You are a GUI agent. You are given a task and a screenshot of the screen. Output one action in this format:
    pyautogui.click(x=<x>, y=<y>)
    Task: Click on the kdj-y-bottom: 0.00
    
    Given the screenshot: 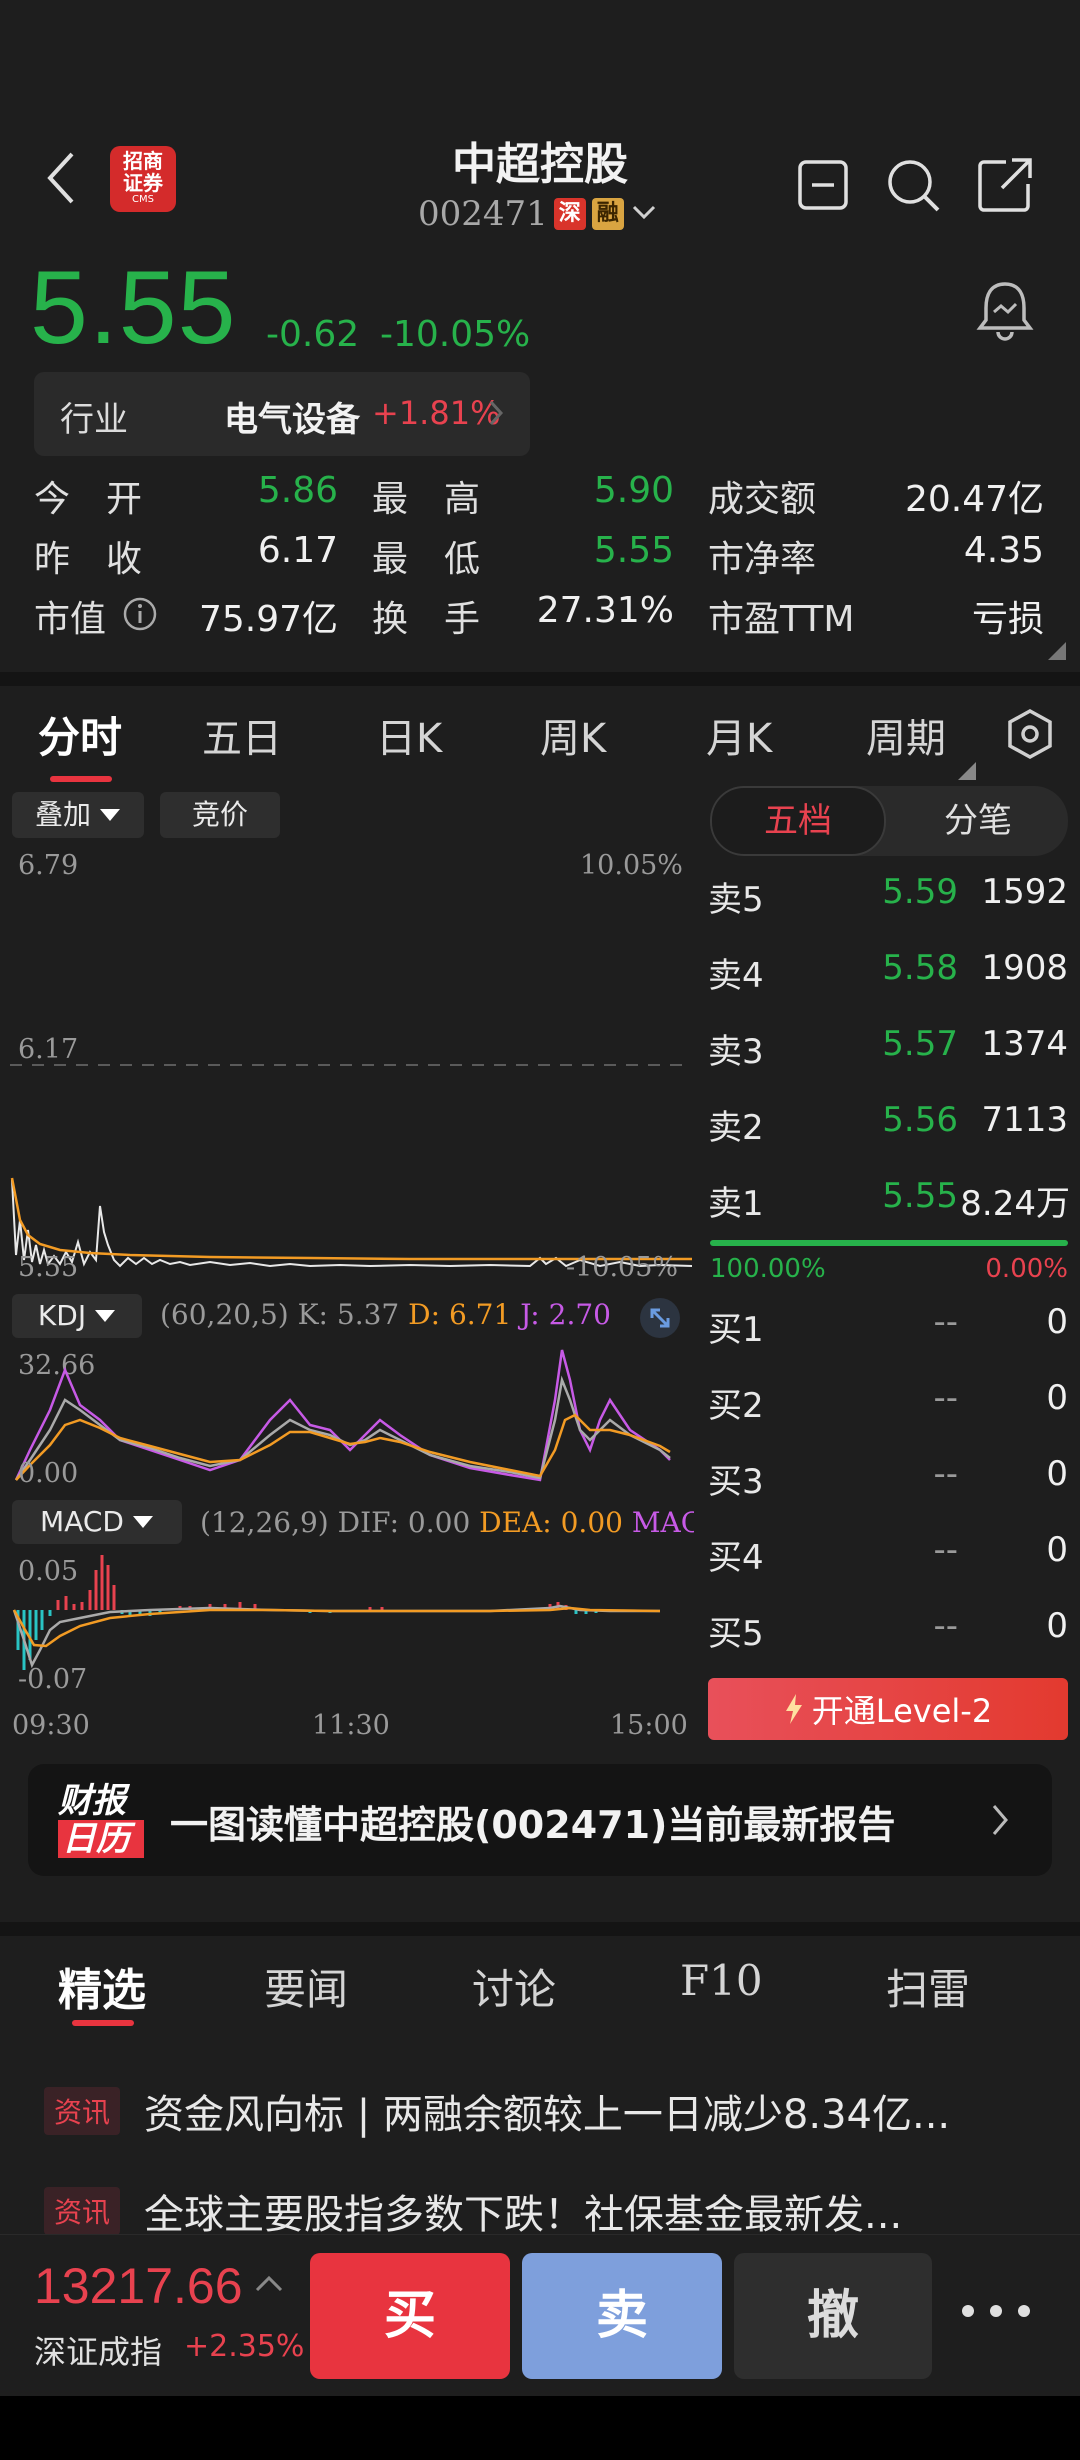 What is the action you would take?
    pyautogui.click(x=48, y=1473)
    